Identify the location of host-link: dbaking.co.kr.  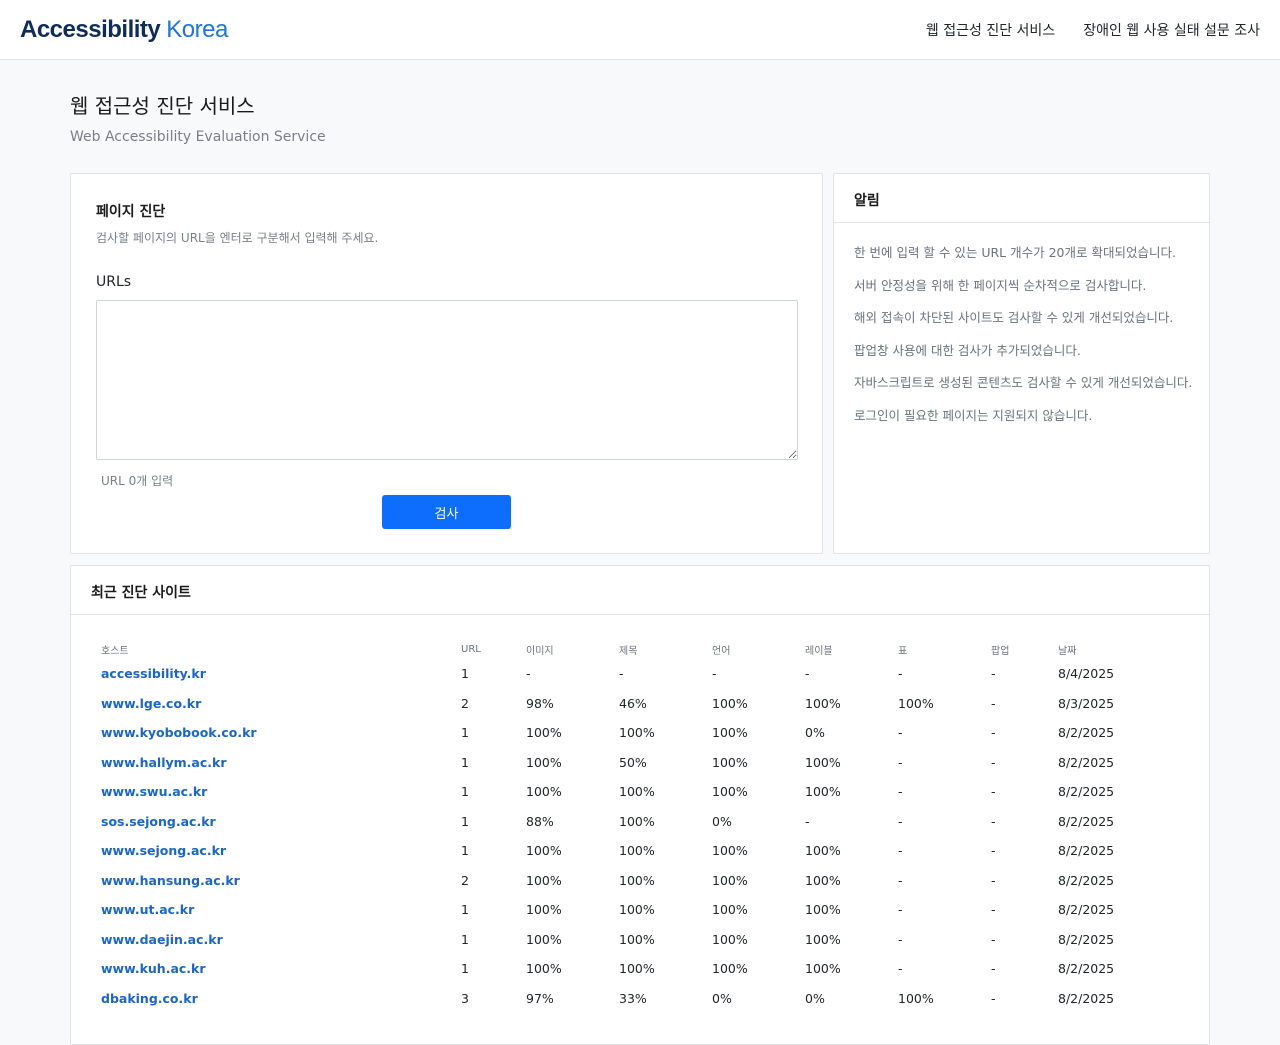
(149, 998).